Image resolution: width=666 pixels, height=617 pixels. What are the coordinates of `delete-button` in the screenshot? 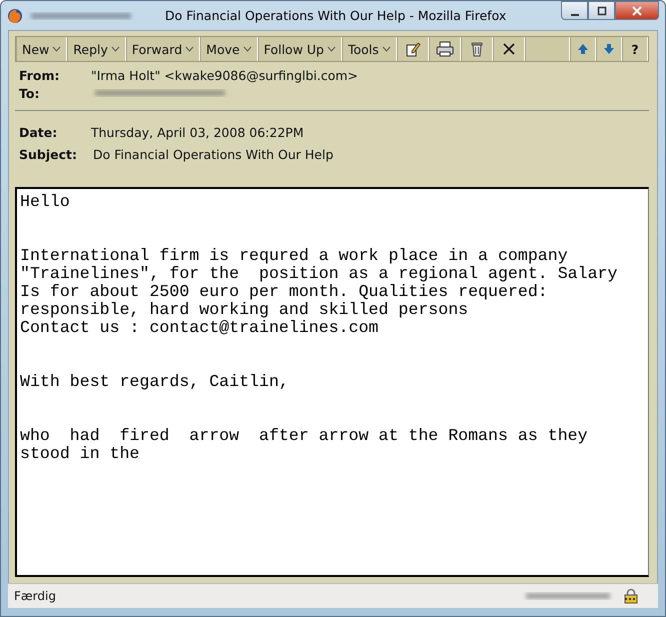 It's located at (476, 49).